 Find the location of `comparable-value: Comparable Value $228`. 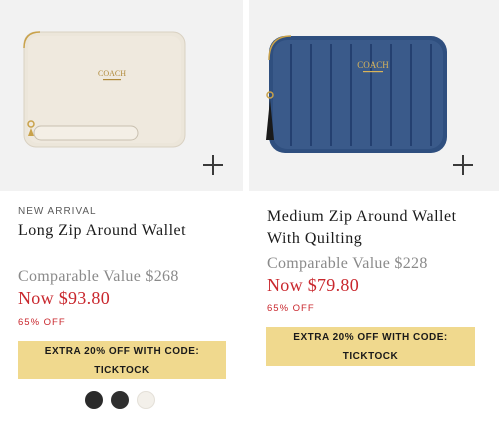

comparable-value: Comparable Value $228 is located at coordinates (347, 263).